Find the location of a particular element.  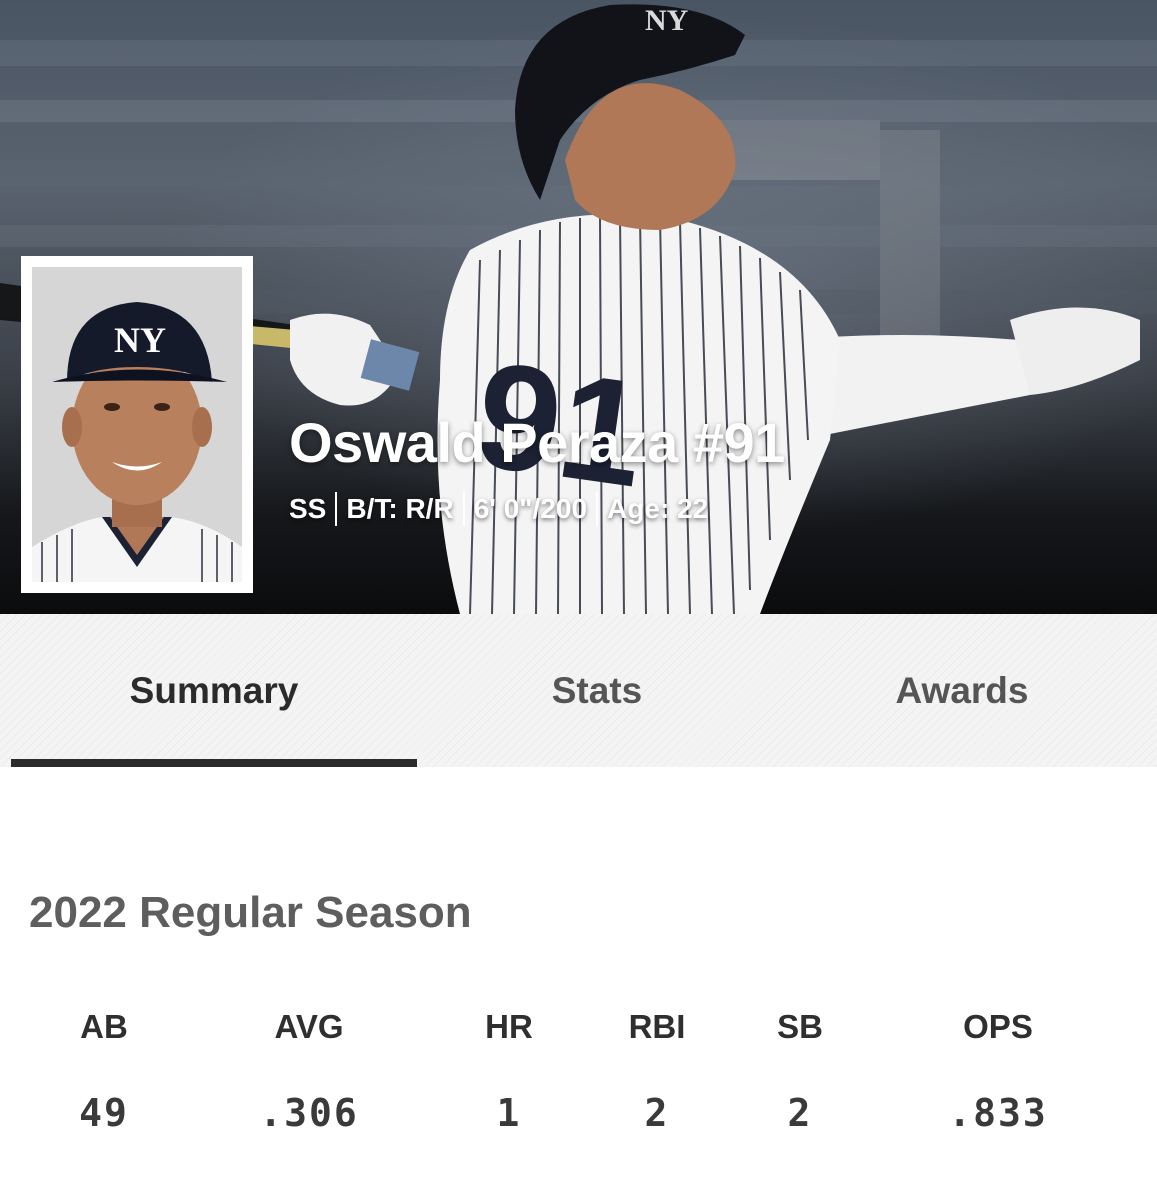

stat-label: OPS is located at coordinates (998, 1026).